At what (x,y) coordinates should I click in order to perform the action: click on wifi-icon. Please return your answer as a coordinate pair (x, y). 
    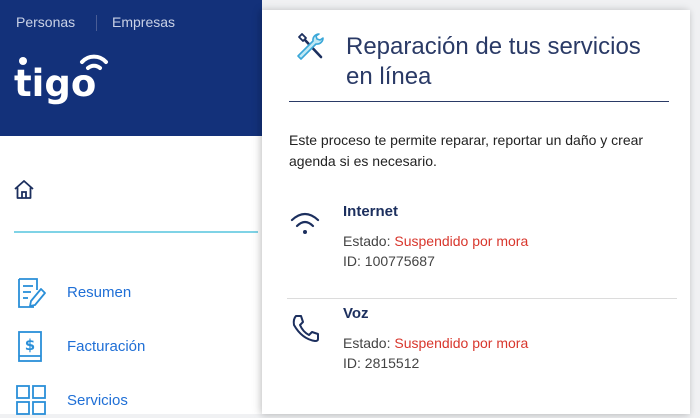
    Looking at the image, I should click on (305, 223).